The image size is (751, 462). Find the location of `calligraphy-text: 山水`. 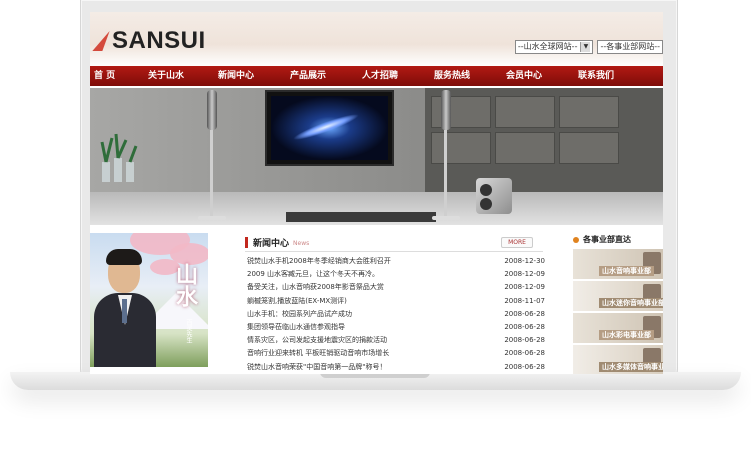

calligraphy-text: 山水 is located at coordinates (185, 285).